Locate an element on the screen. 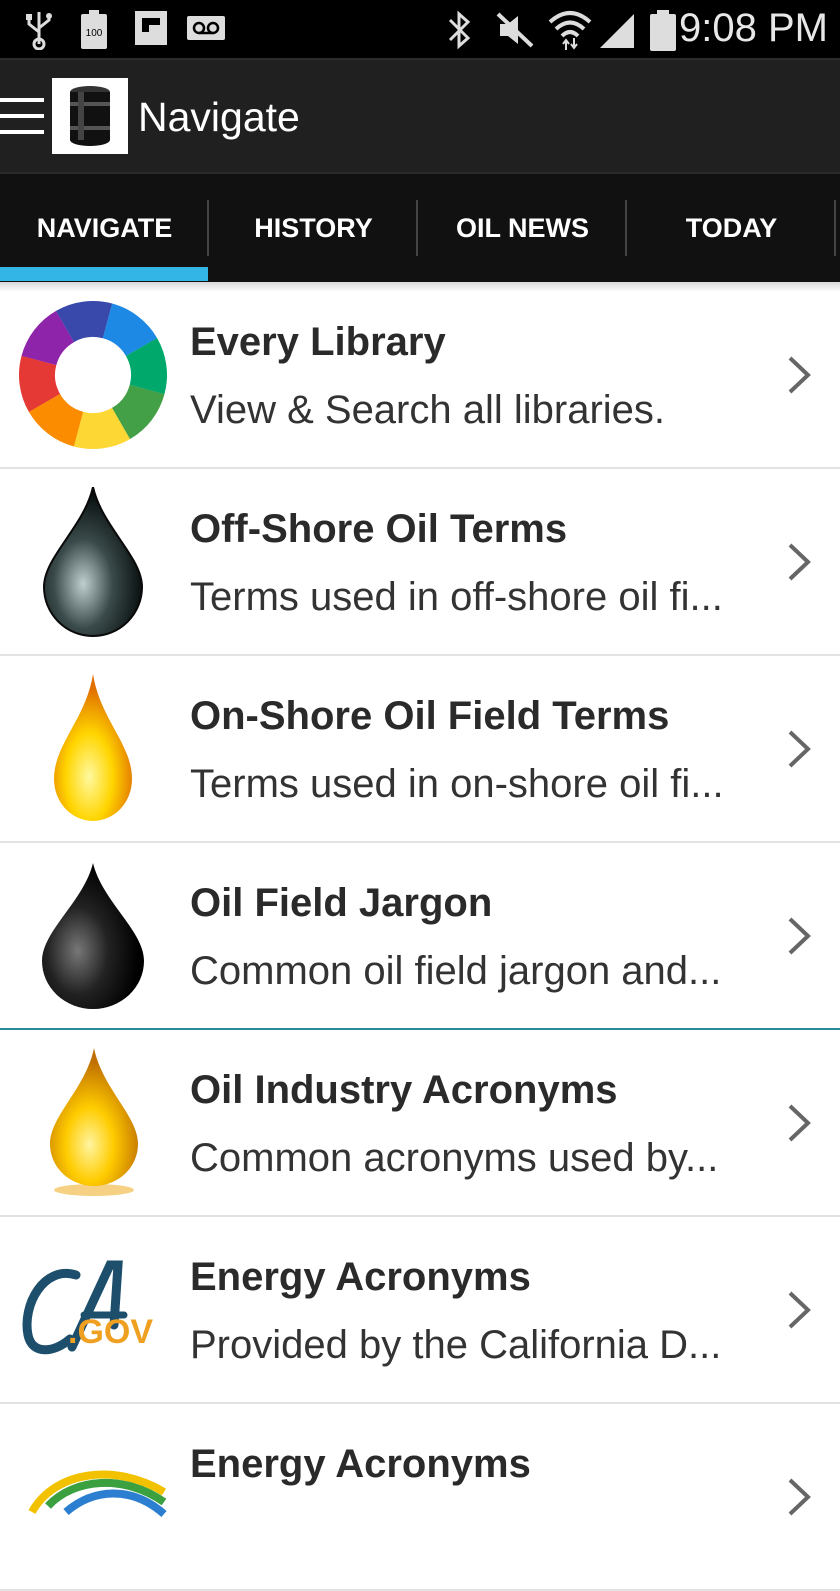  energy-swoosh-logo-icon is located at coordinates (97, 1494).